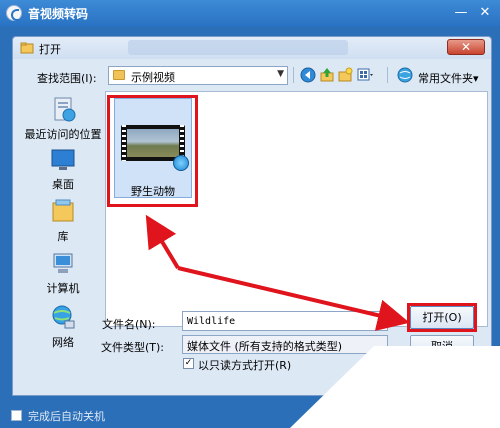  Describe the element at coordinates (238, 47) in the screenshot. I see `blurred-watermark` at that location.